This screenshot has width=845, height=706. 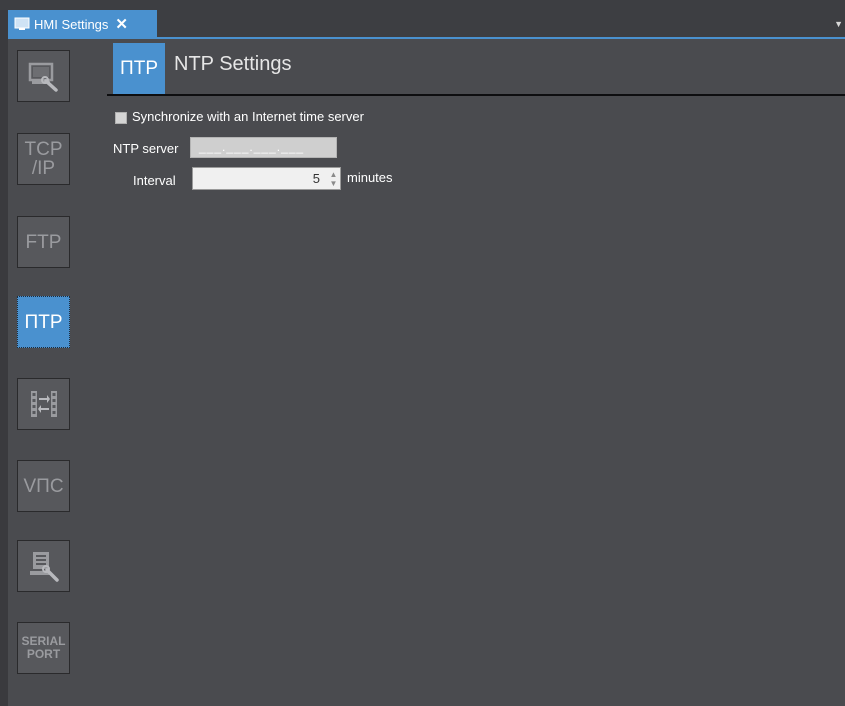 I want to click on window-left-border, so click(x=4, y=358).